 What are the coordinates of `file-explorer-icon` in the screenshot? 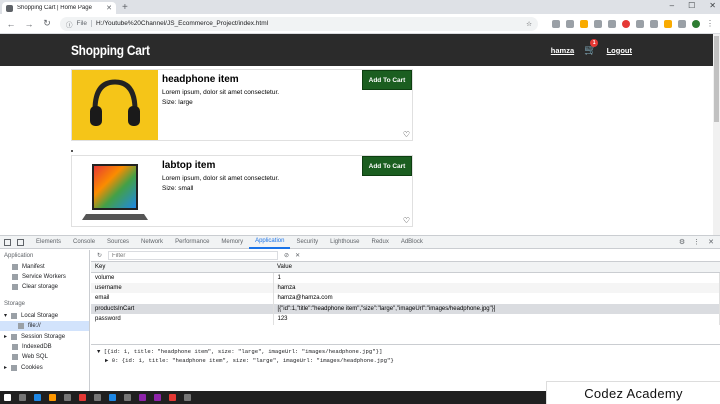 It's located at (52, 397).